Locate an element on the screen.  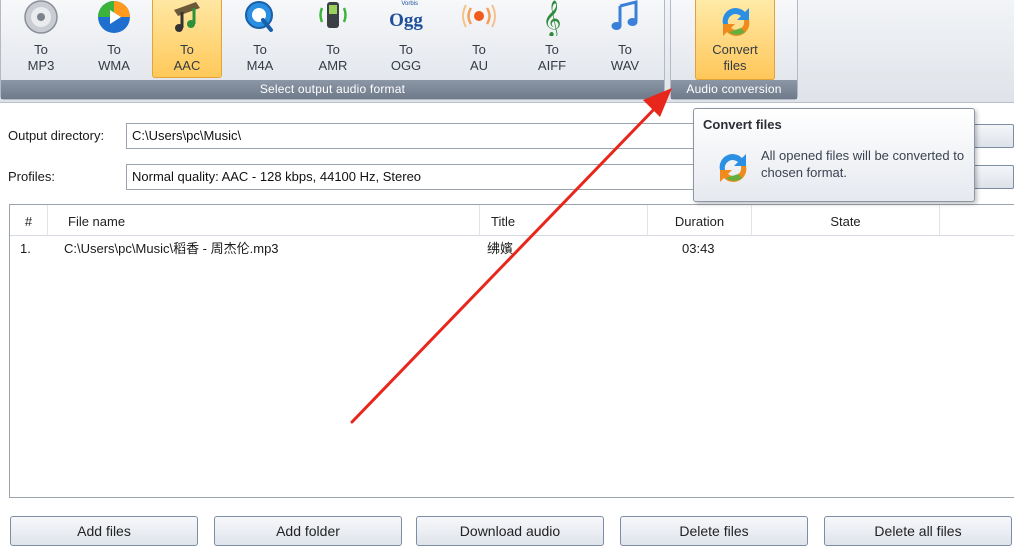
output-directory-label: Output directory: is located at coordinates (56, 135).